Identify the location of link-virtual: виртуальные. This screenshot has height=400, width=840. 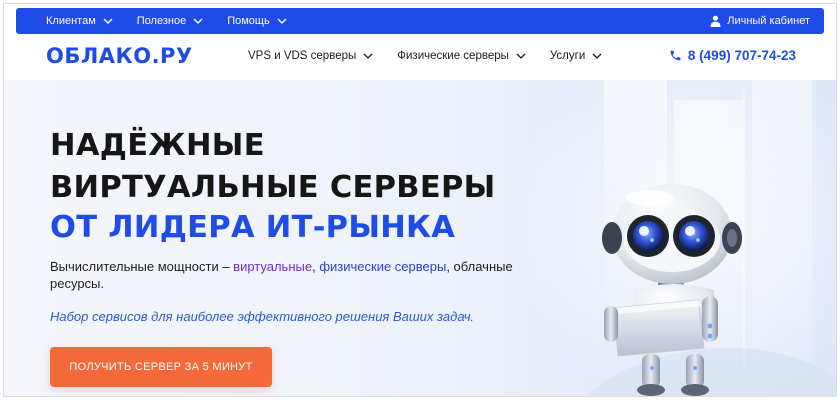
(272, 266).